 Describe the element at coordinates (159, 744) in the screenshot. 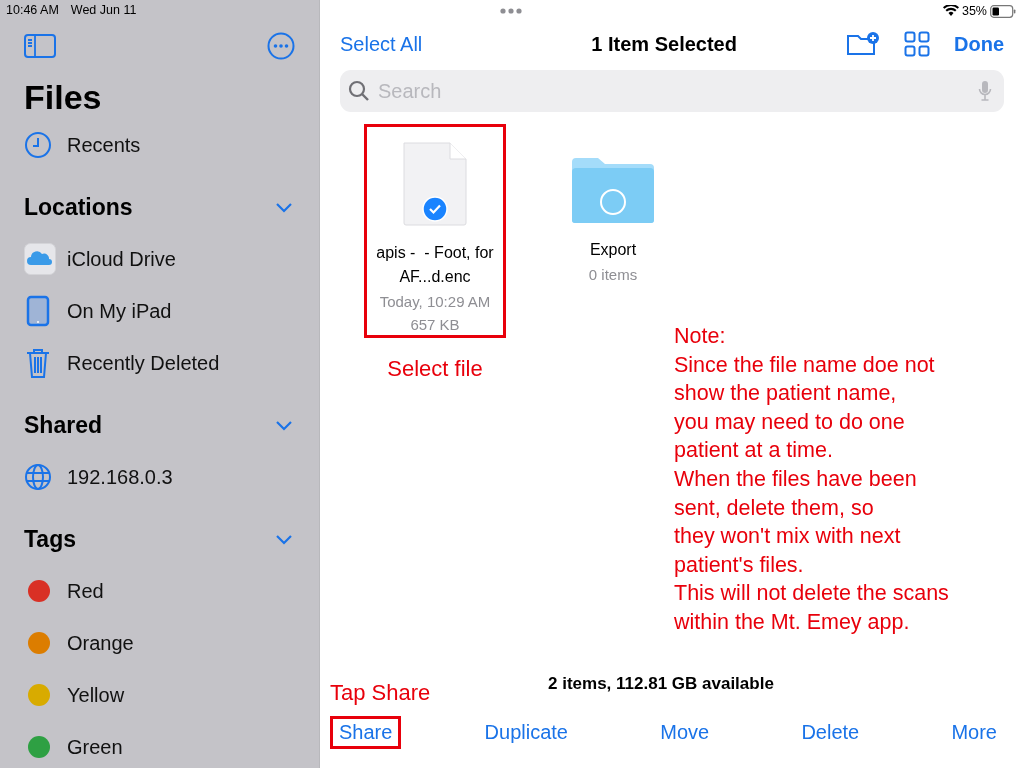

I see `sidebar-item: Green` at that location.